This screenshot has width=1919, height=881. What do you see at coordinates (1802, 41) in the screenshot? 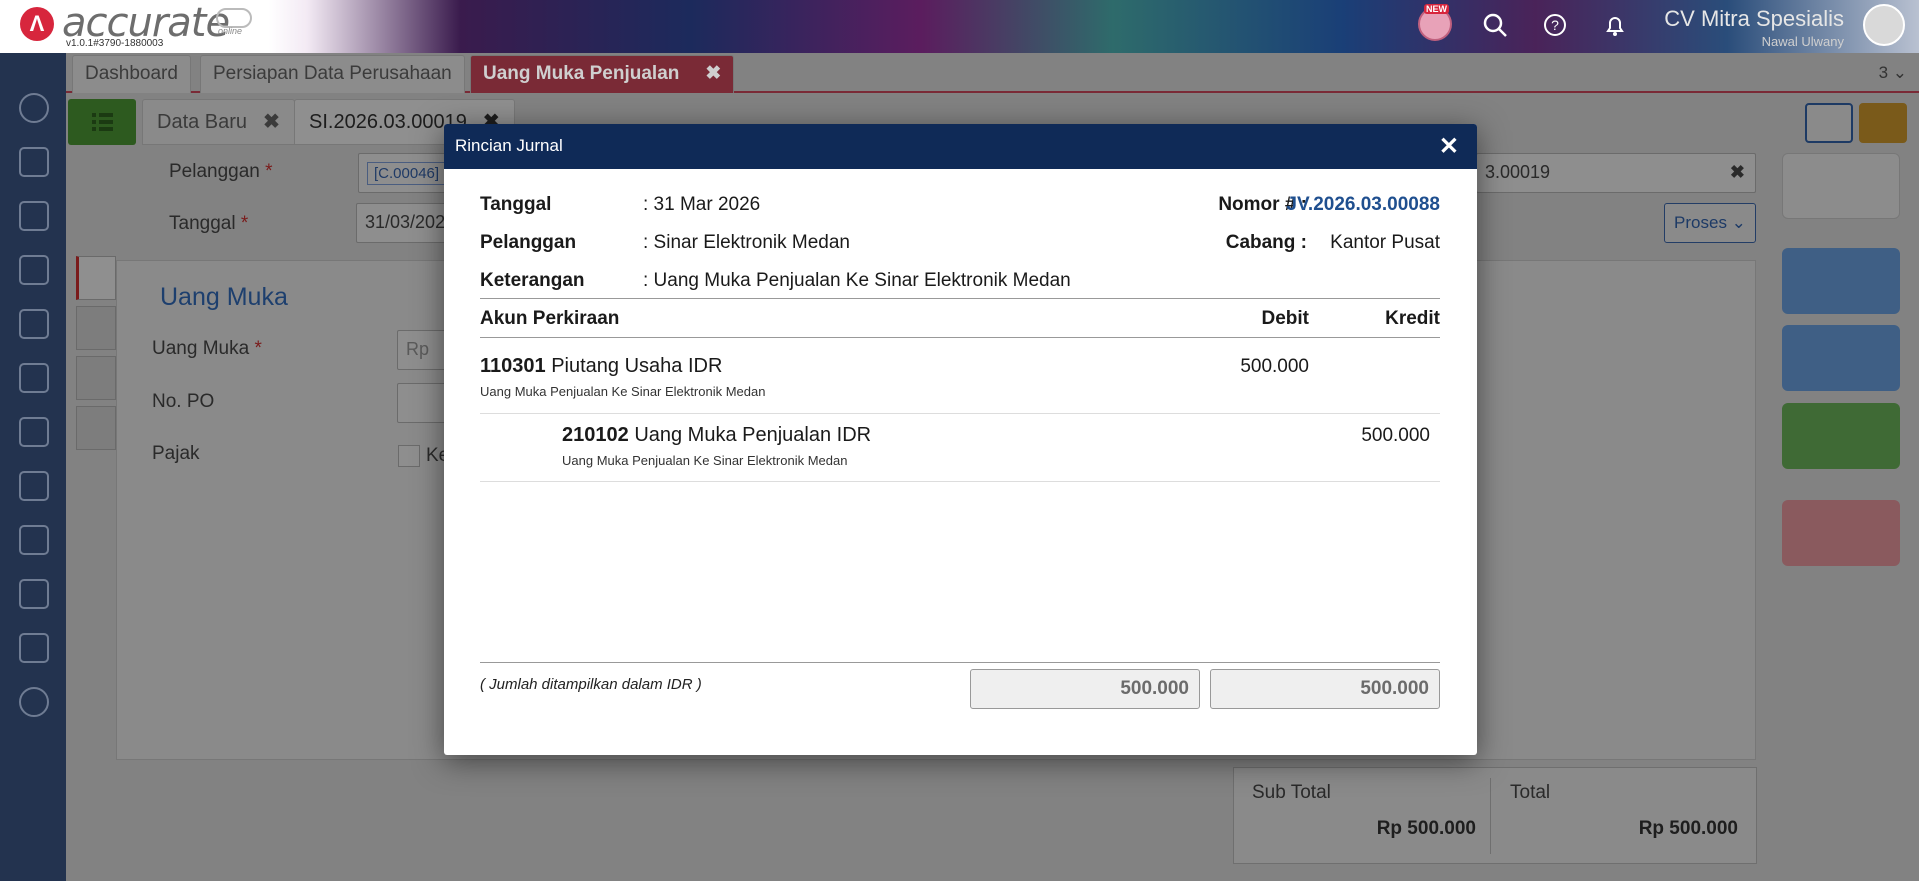
I see `user-name: Nawal Ulwany` at bounding box center [1802, 41].